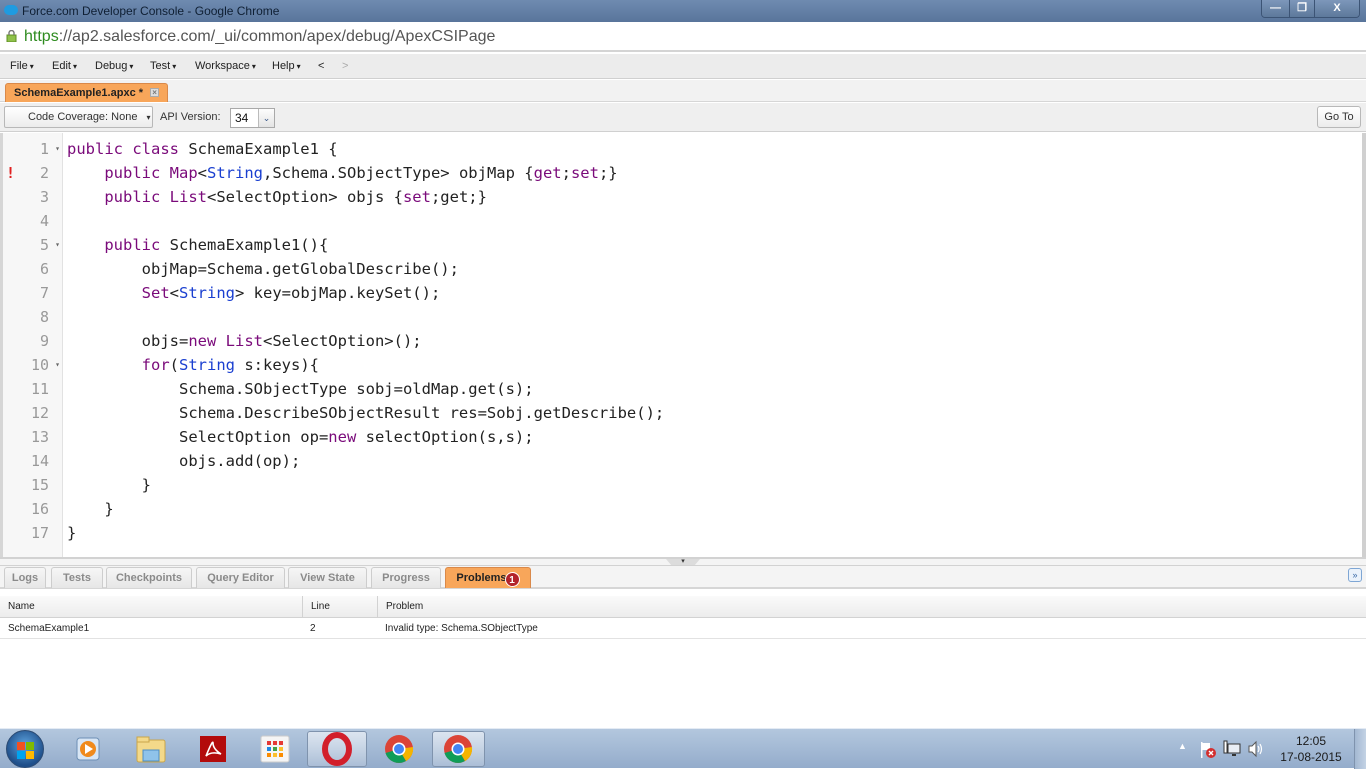  I want to click on code-line: objs=new List<SelectOption>();, so click(365, 341).